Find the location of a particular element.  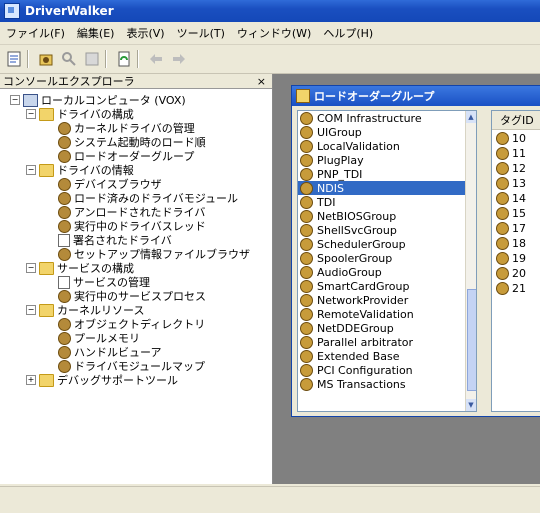

tree-item: ロード済みのドライバモジュール is located at coordinates (148, 198).